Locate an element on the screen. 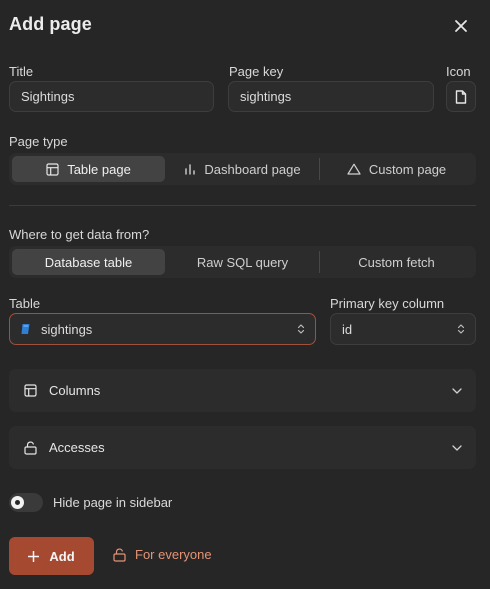 The image size is (490, 589). page-type-table: Table page is located at coordinates (88, 169).